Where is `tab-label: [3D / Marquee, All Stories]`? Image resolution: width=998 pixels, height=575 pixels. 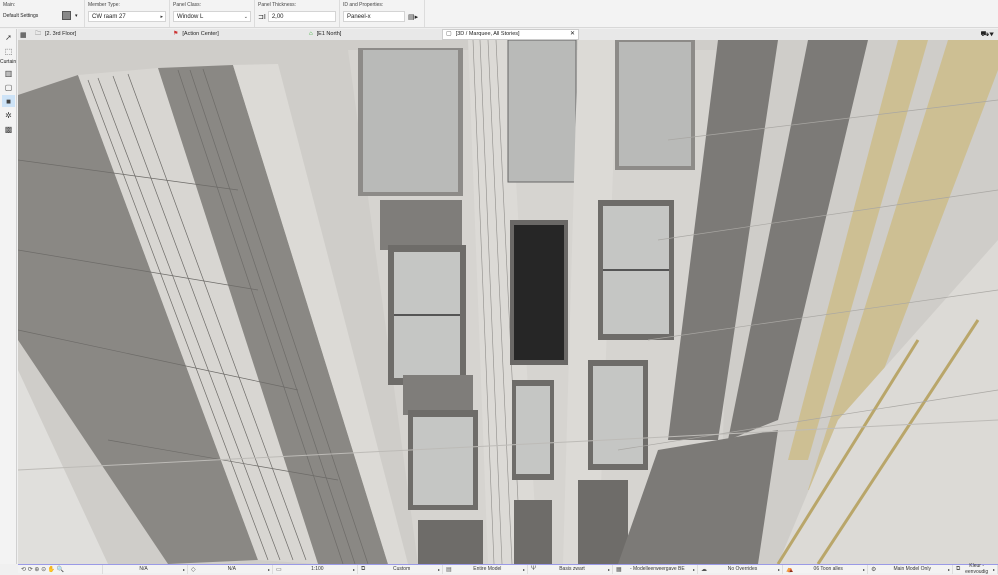 tab-label: [3D / Marquee, All Stories] is located at coordinates (487, 34).